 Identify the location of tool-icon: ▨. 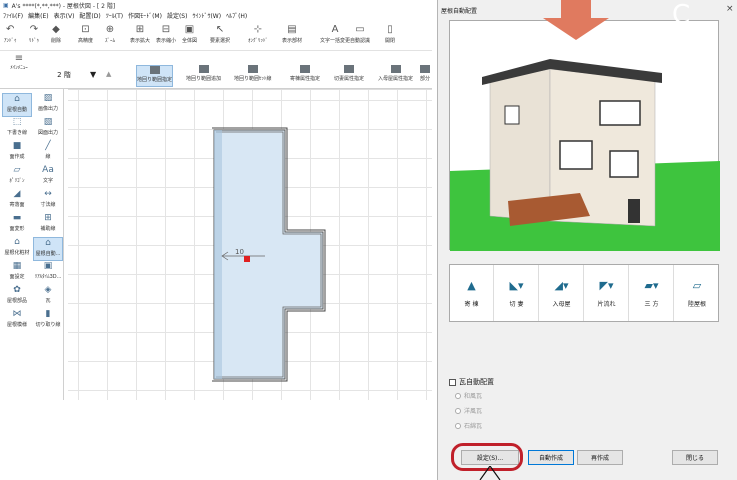
(48, 98).